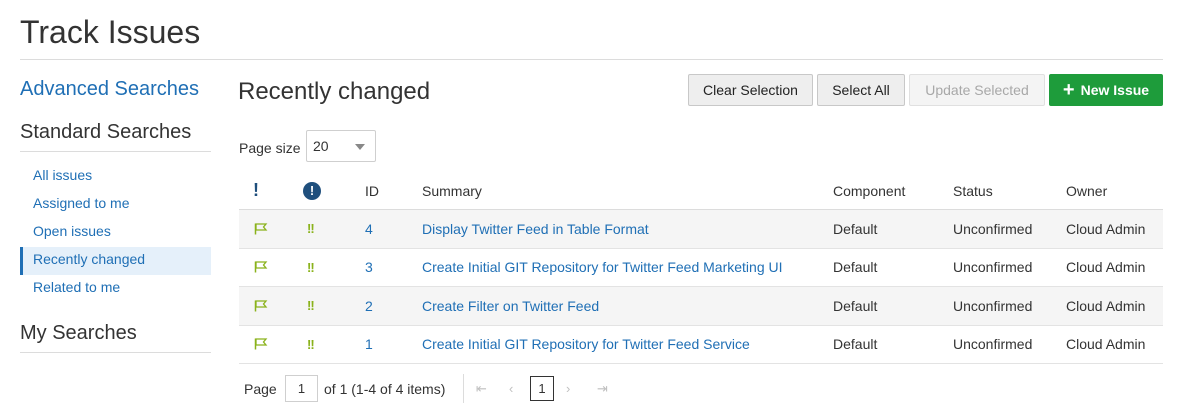 Image resolution: width=1181 pixels, height=415 pixels. I want to click on standard-searches-divider, so click(115, 151).